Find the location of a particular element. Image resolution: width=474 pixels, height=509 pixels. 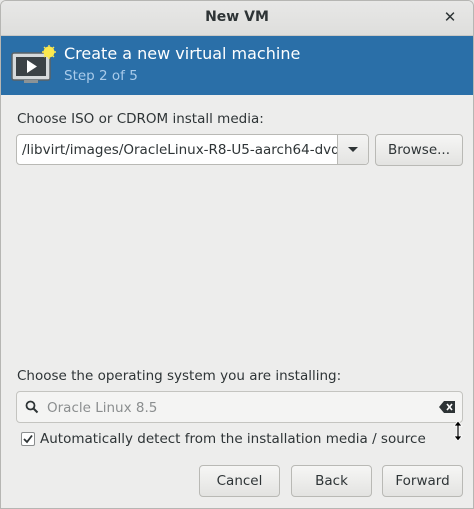

close-icon: ✕ is located at coordinates (450, 17).